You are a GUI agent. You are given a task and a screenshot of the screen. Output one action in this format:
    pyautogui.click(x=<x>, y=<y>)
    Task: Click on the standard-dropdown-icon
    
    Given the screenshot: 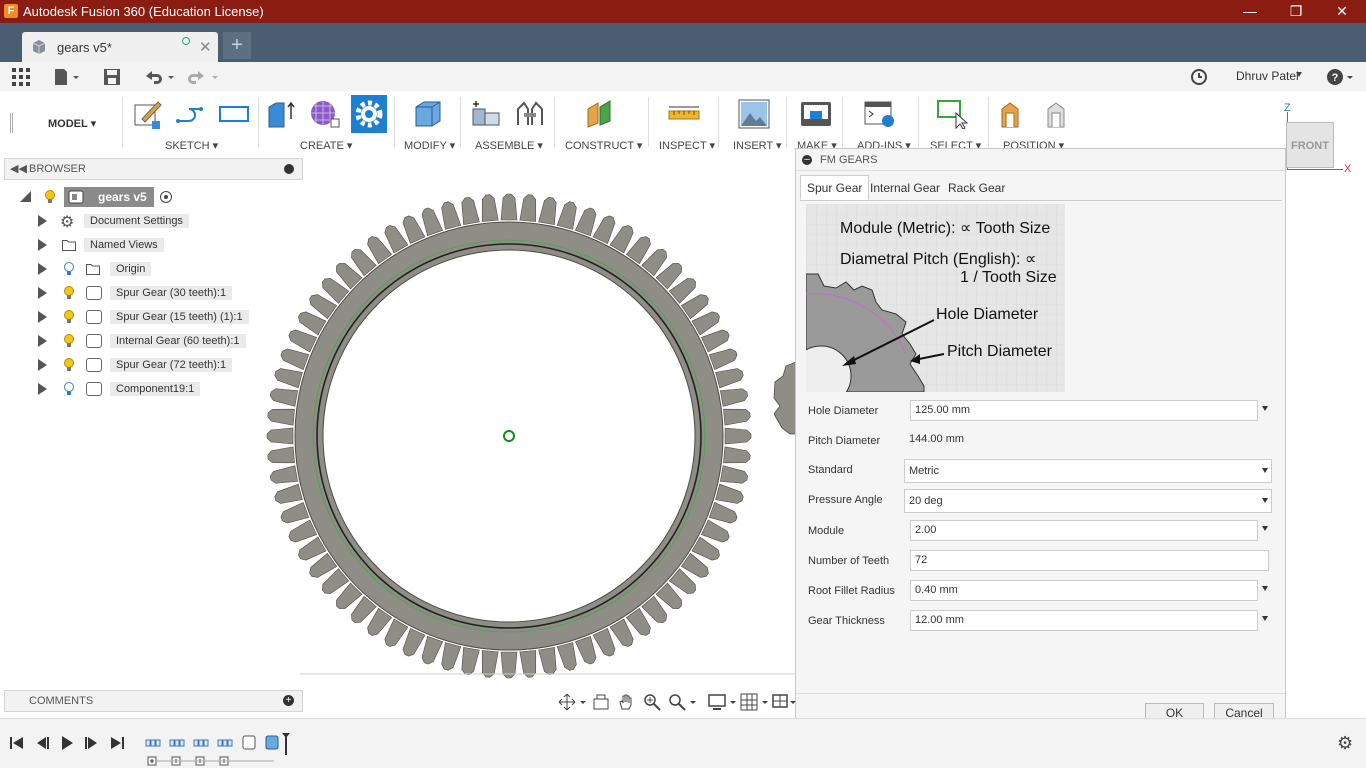 What is the action you would take?
    pyautogui.click(x=1265, y=470)
    